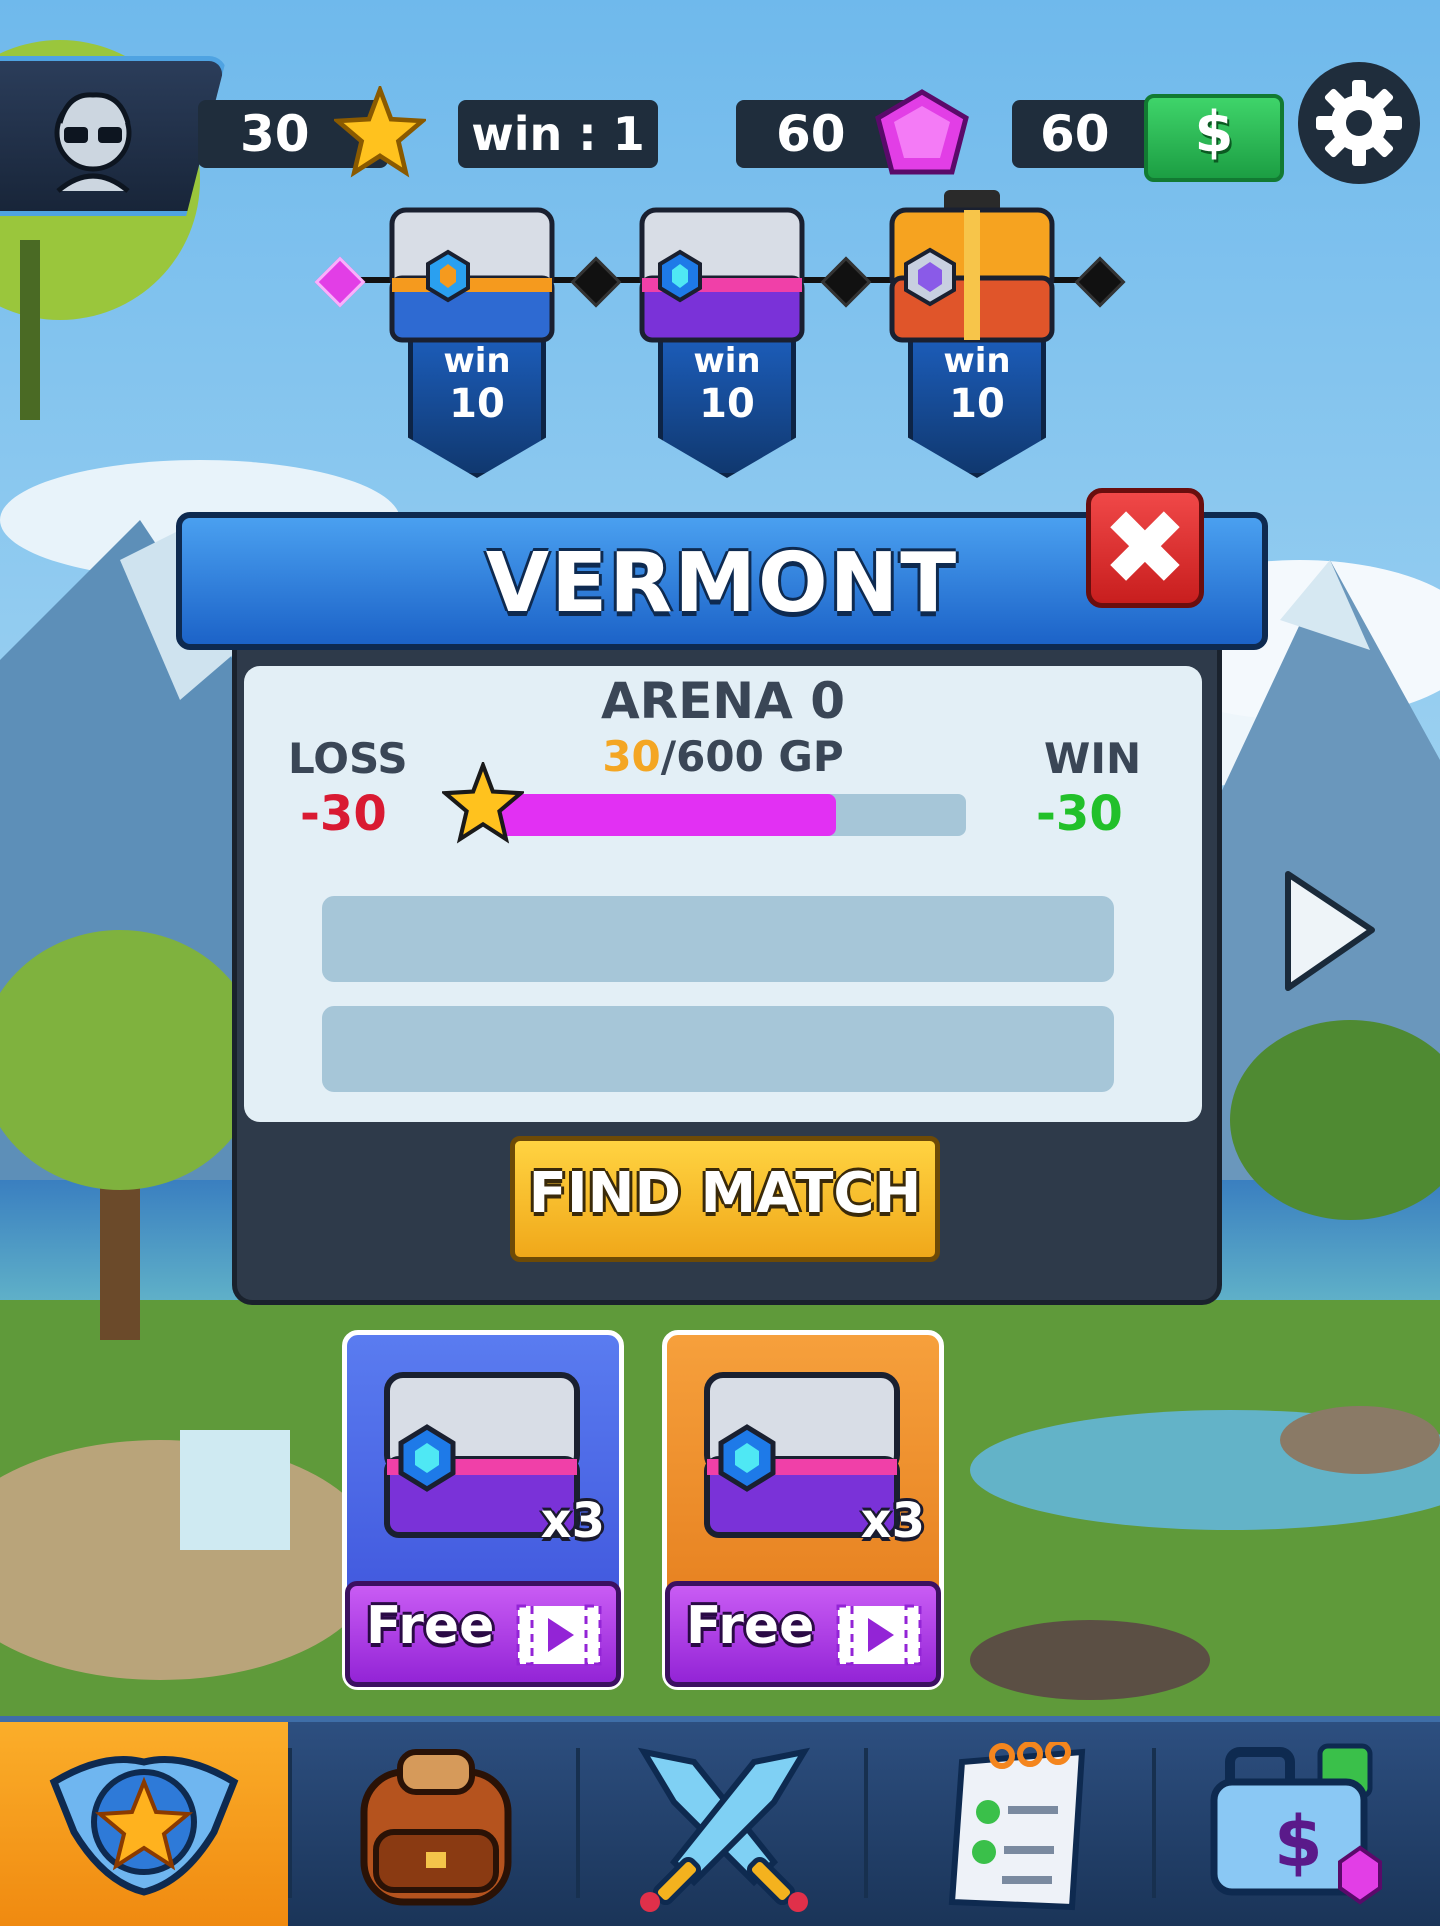 The width and height of the screenshot is (1440, 1926). I want to click on loss-value: -30, so click(343, 814).